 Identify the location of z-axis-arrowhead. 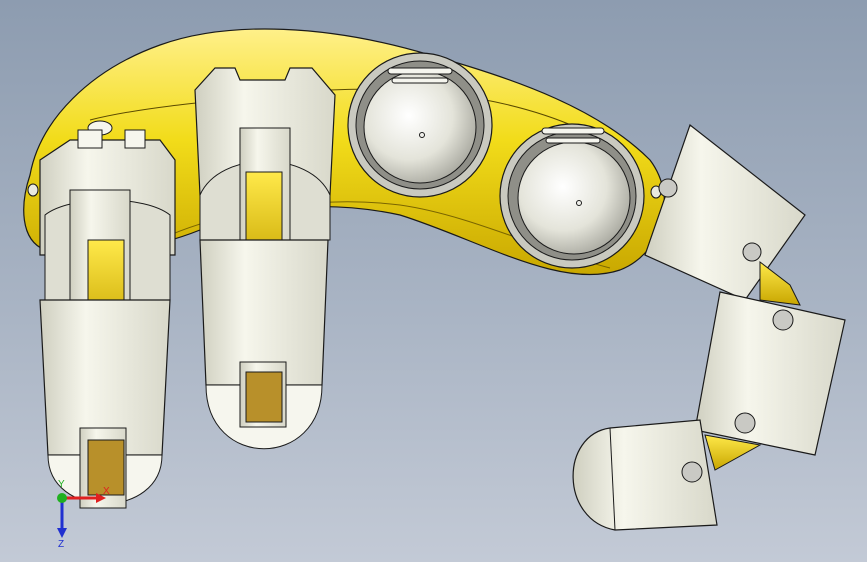
(62, 533).